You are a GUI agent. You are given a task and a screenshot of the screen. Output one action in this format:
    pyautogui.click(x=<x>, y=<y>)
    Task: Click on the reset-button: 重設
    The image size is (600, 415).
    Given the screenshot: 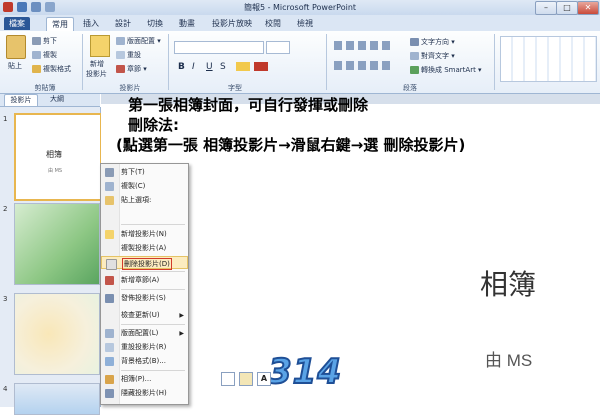 What is the action you would take?
    pyautogui.click(x=128, y=55)
    